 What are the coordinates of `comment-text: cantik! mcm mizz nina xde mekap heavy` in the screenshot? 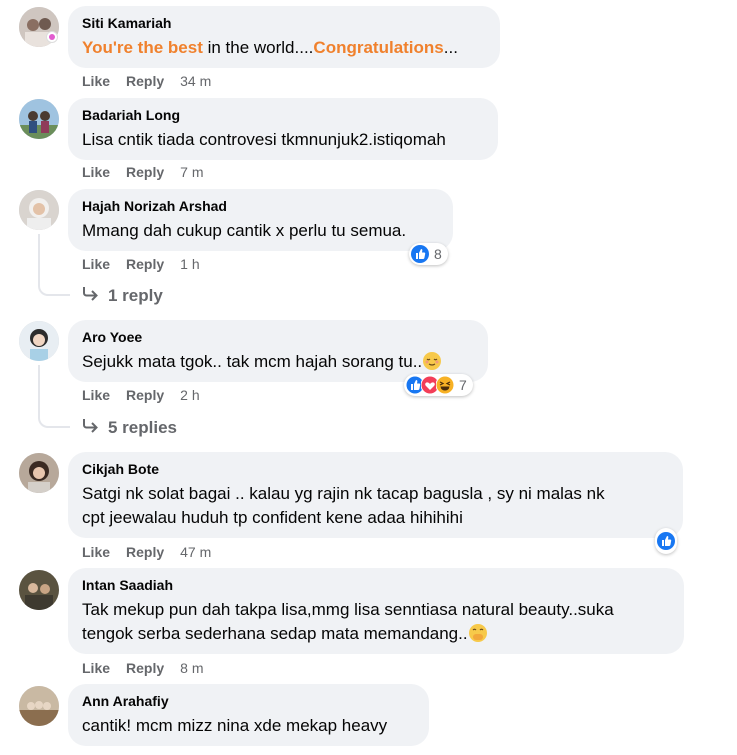 It's located at (235, 725).